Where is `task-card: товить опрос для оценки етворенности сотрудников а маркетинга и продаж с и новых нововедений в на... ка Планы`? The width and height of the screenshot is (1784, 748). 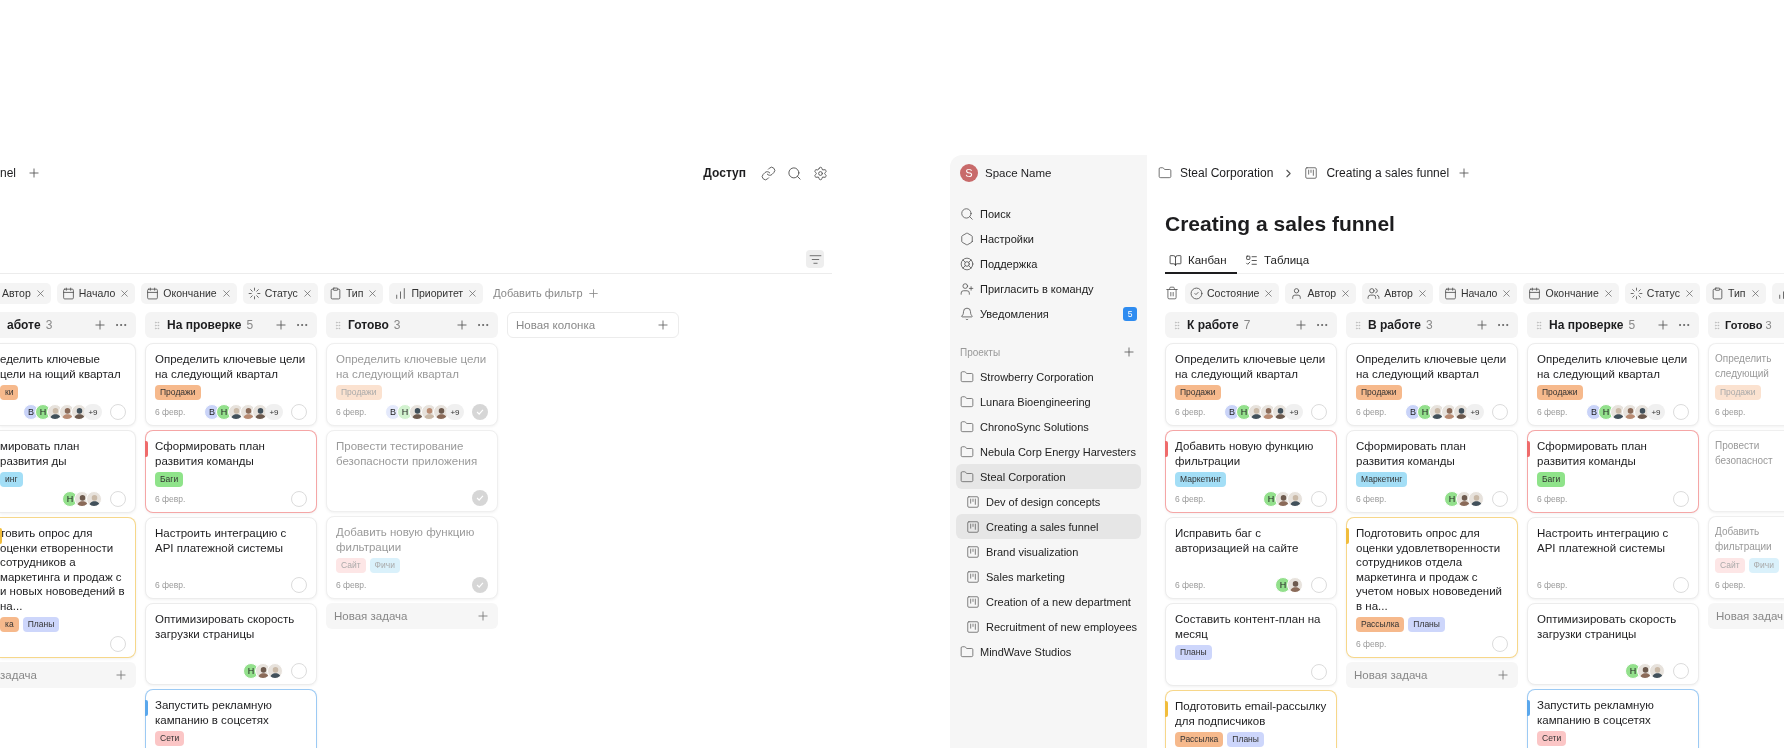
task-card: товить опрос для оценки етворенности сотрудников а маркетинга и продаж с и новых нововедений в на... ка Планы is located at coordinates (68, 587).